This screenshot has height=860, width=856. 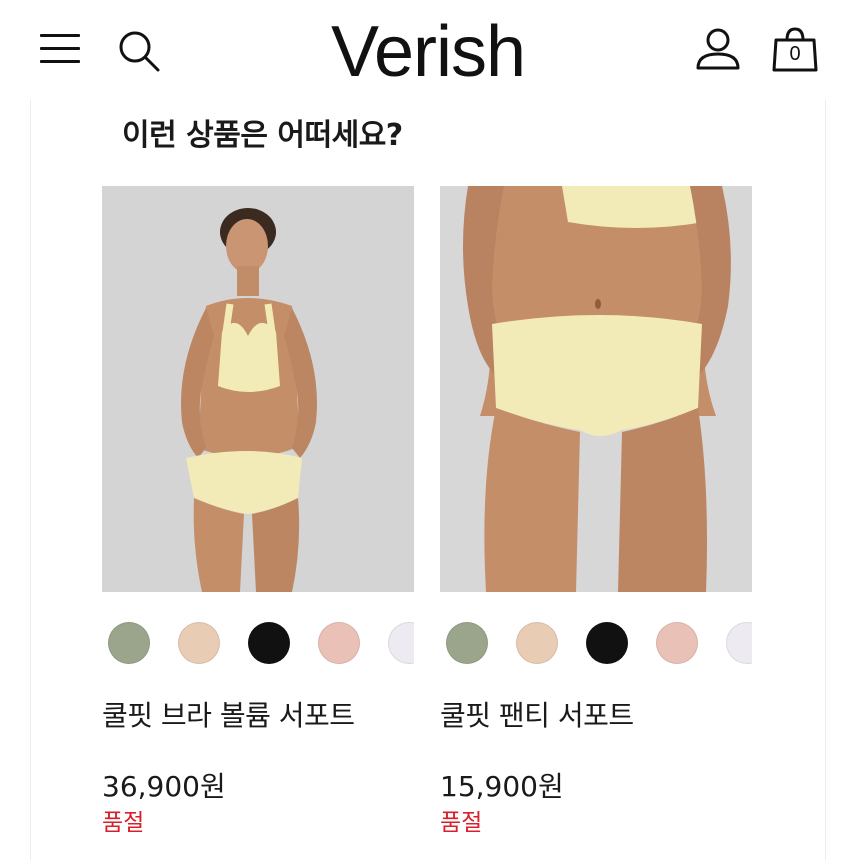 I want to click on brand-logo: Verish, so click(x=428, y=52).